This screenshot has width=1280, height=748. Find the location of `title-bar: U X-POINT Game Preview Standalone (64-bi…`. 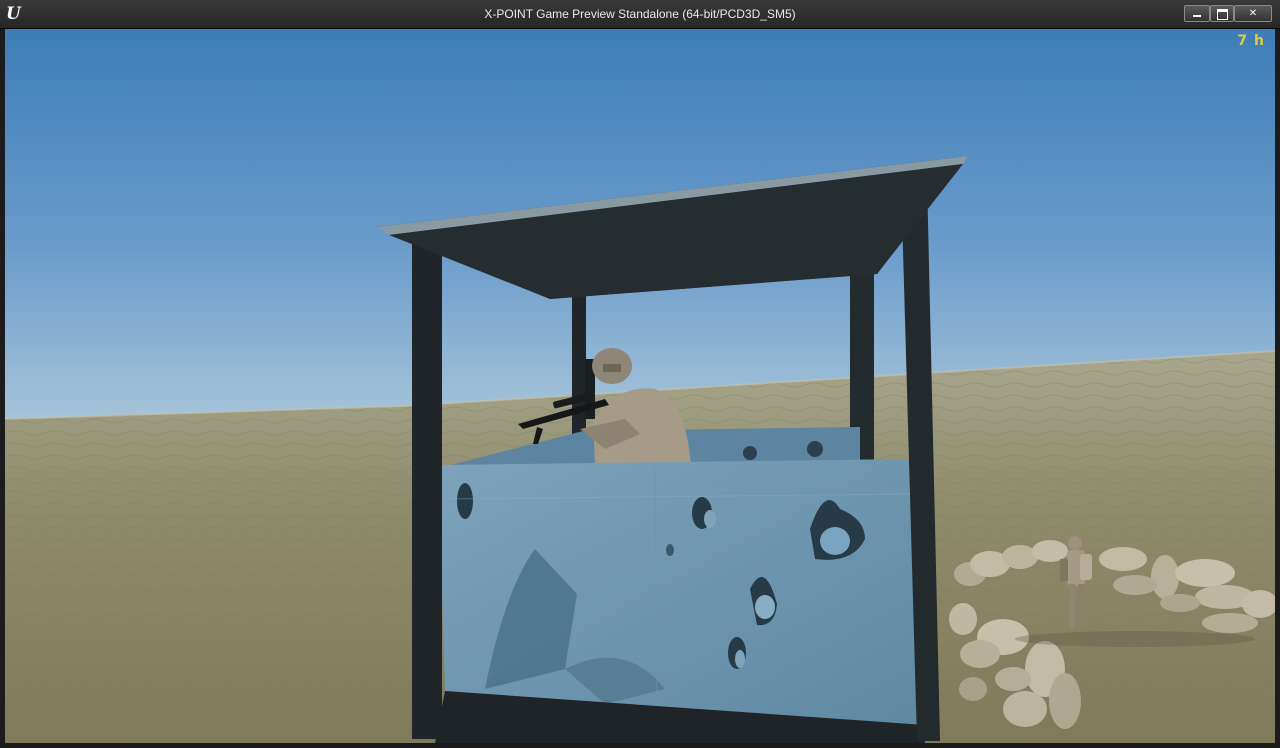

title-bar: U X-POINT Game Preview Standalone (64-bi… is located at coordinates (640, 14).